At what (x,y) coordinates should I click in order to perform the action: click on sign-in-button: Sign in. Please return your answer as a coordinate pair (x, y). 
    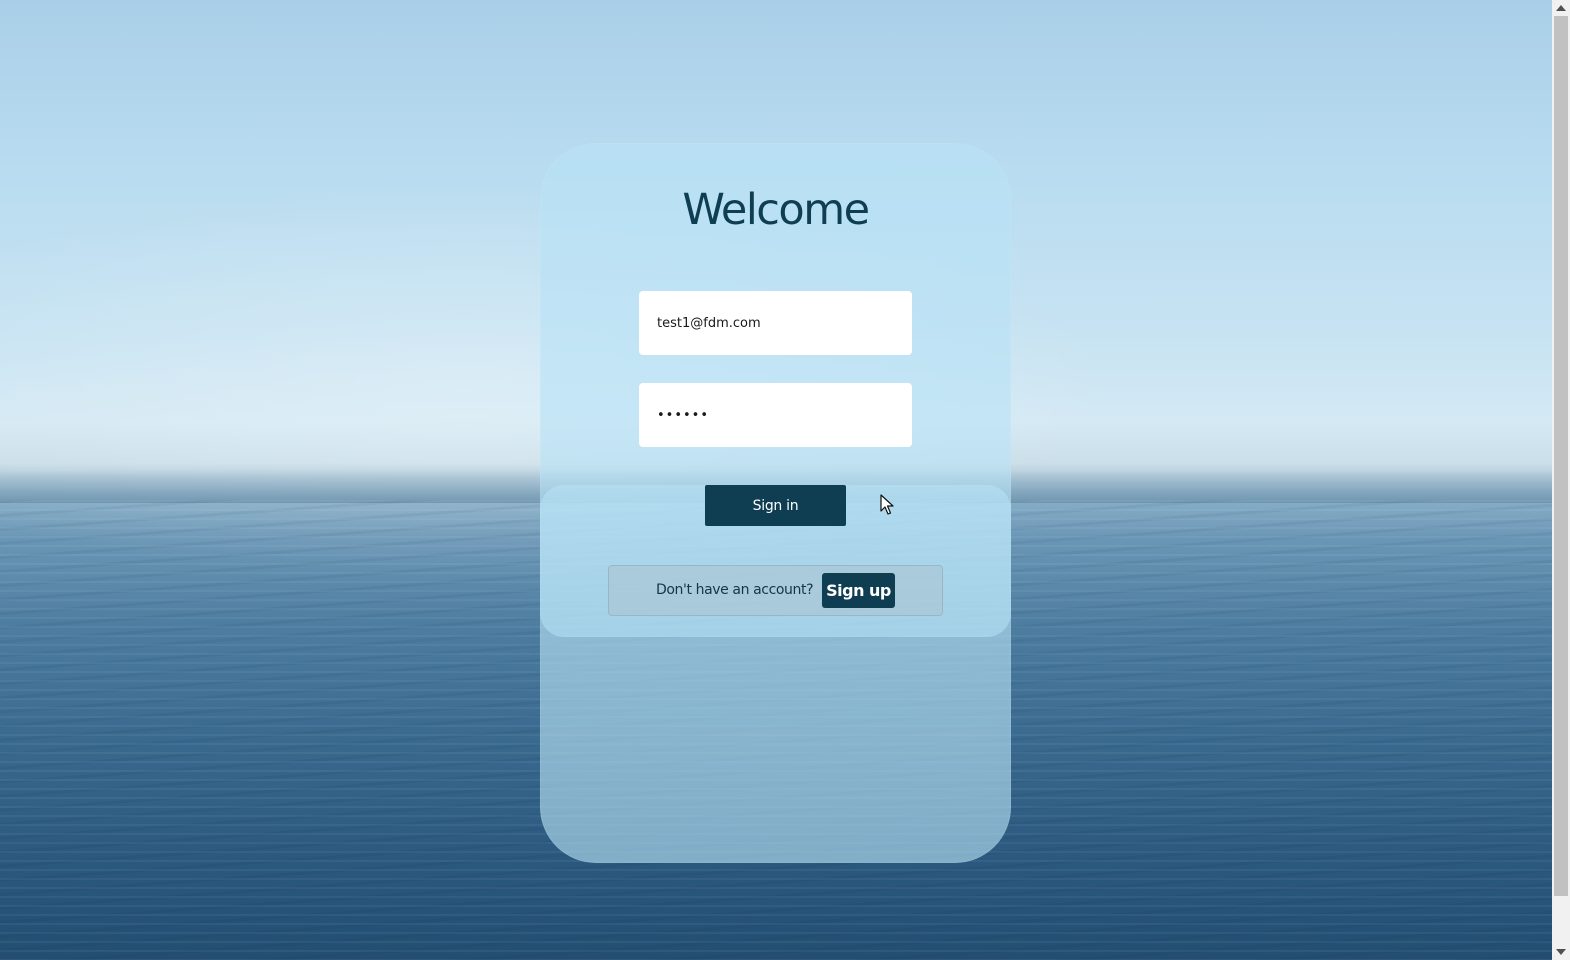
    Looking at the image, I should click on (775, 505).